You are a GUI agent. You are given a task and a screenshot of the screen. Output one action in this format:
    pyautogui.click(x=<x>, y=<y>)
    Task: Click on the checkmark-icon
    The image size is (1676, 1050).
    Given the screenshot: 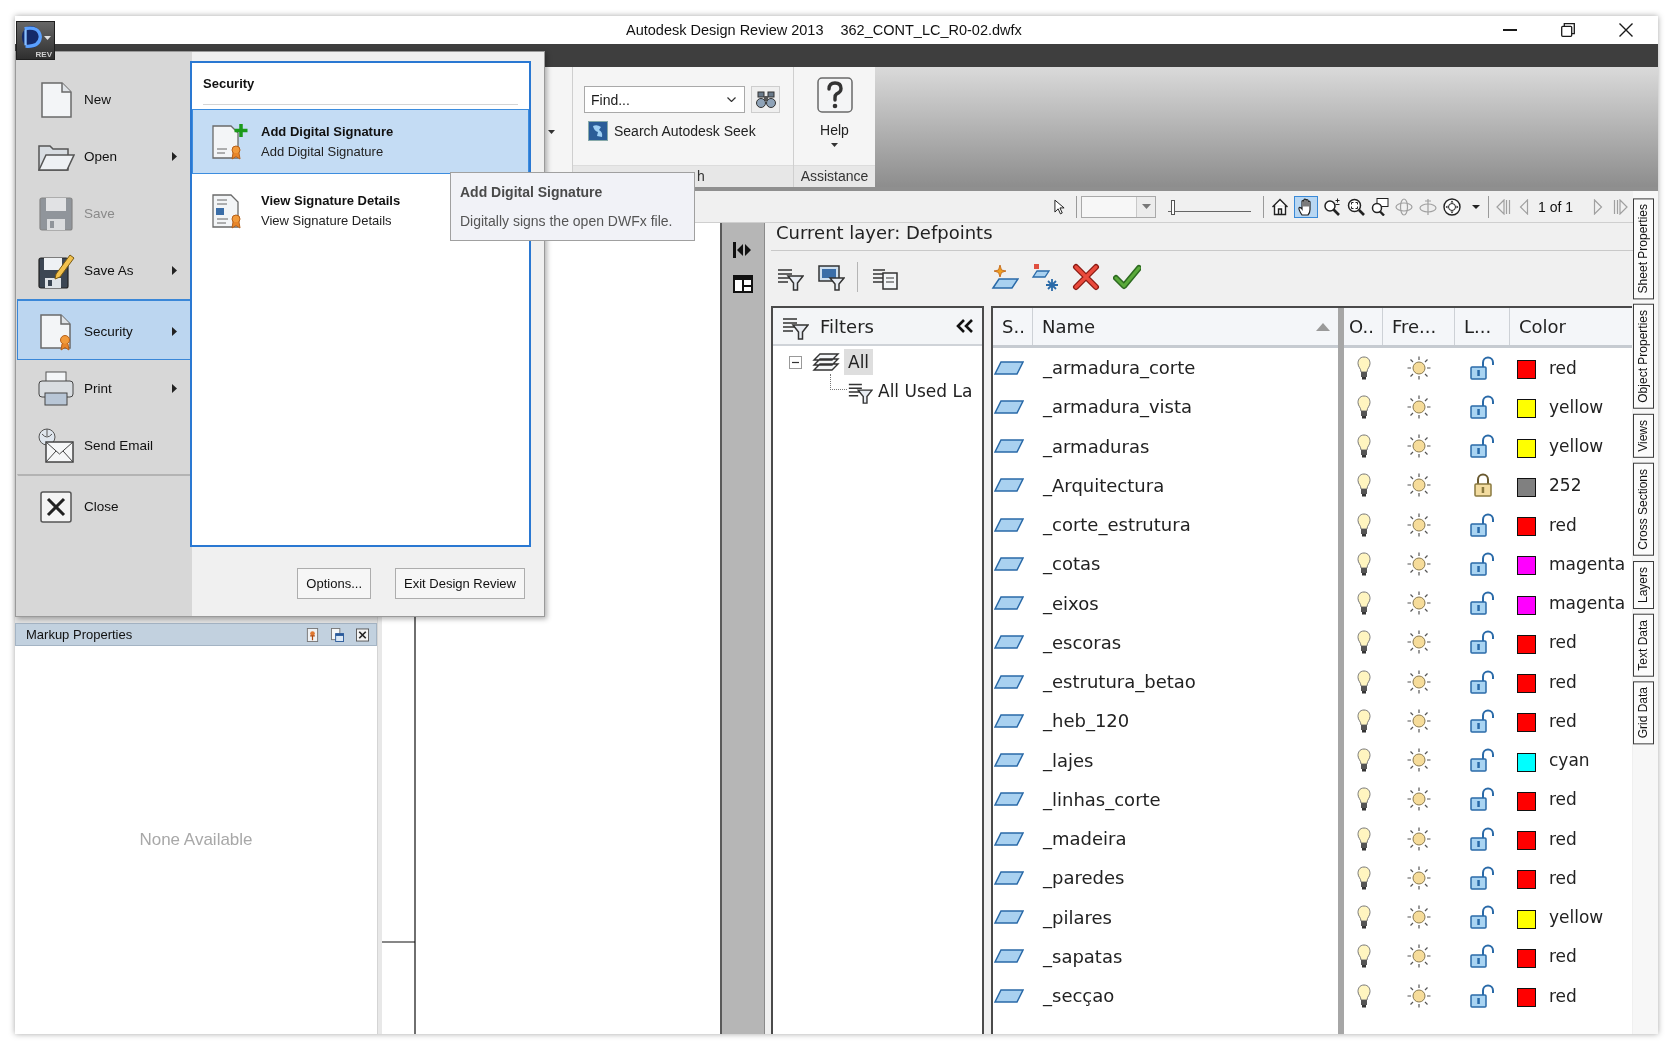 What is the action you would take?
    pyautogui.click(x=1127, y=277)
    